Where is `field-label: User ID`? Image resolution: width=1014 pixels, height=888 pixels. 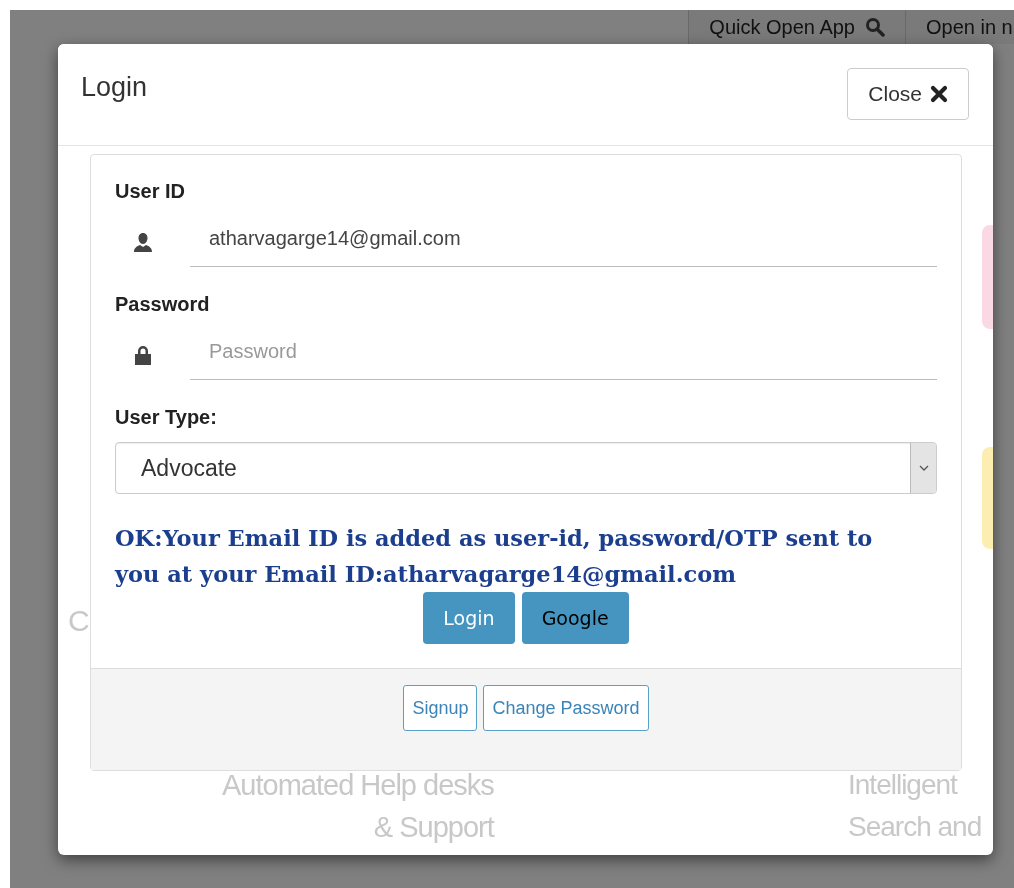 field-label: User ID is located at coordinates (151, 191).